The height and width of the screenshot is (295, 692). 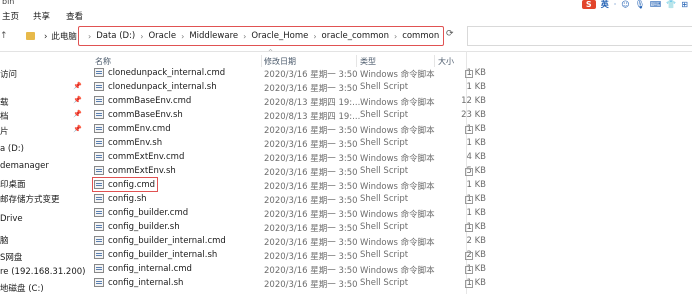 What do you see at coordinates (44, 149) in the screenshot?
I see `nav-item: a (D:)` at bounding box center [44, 149].